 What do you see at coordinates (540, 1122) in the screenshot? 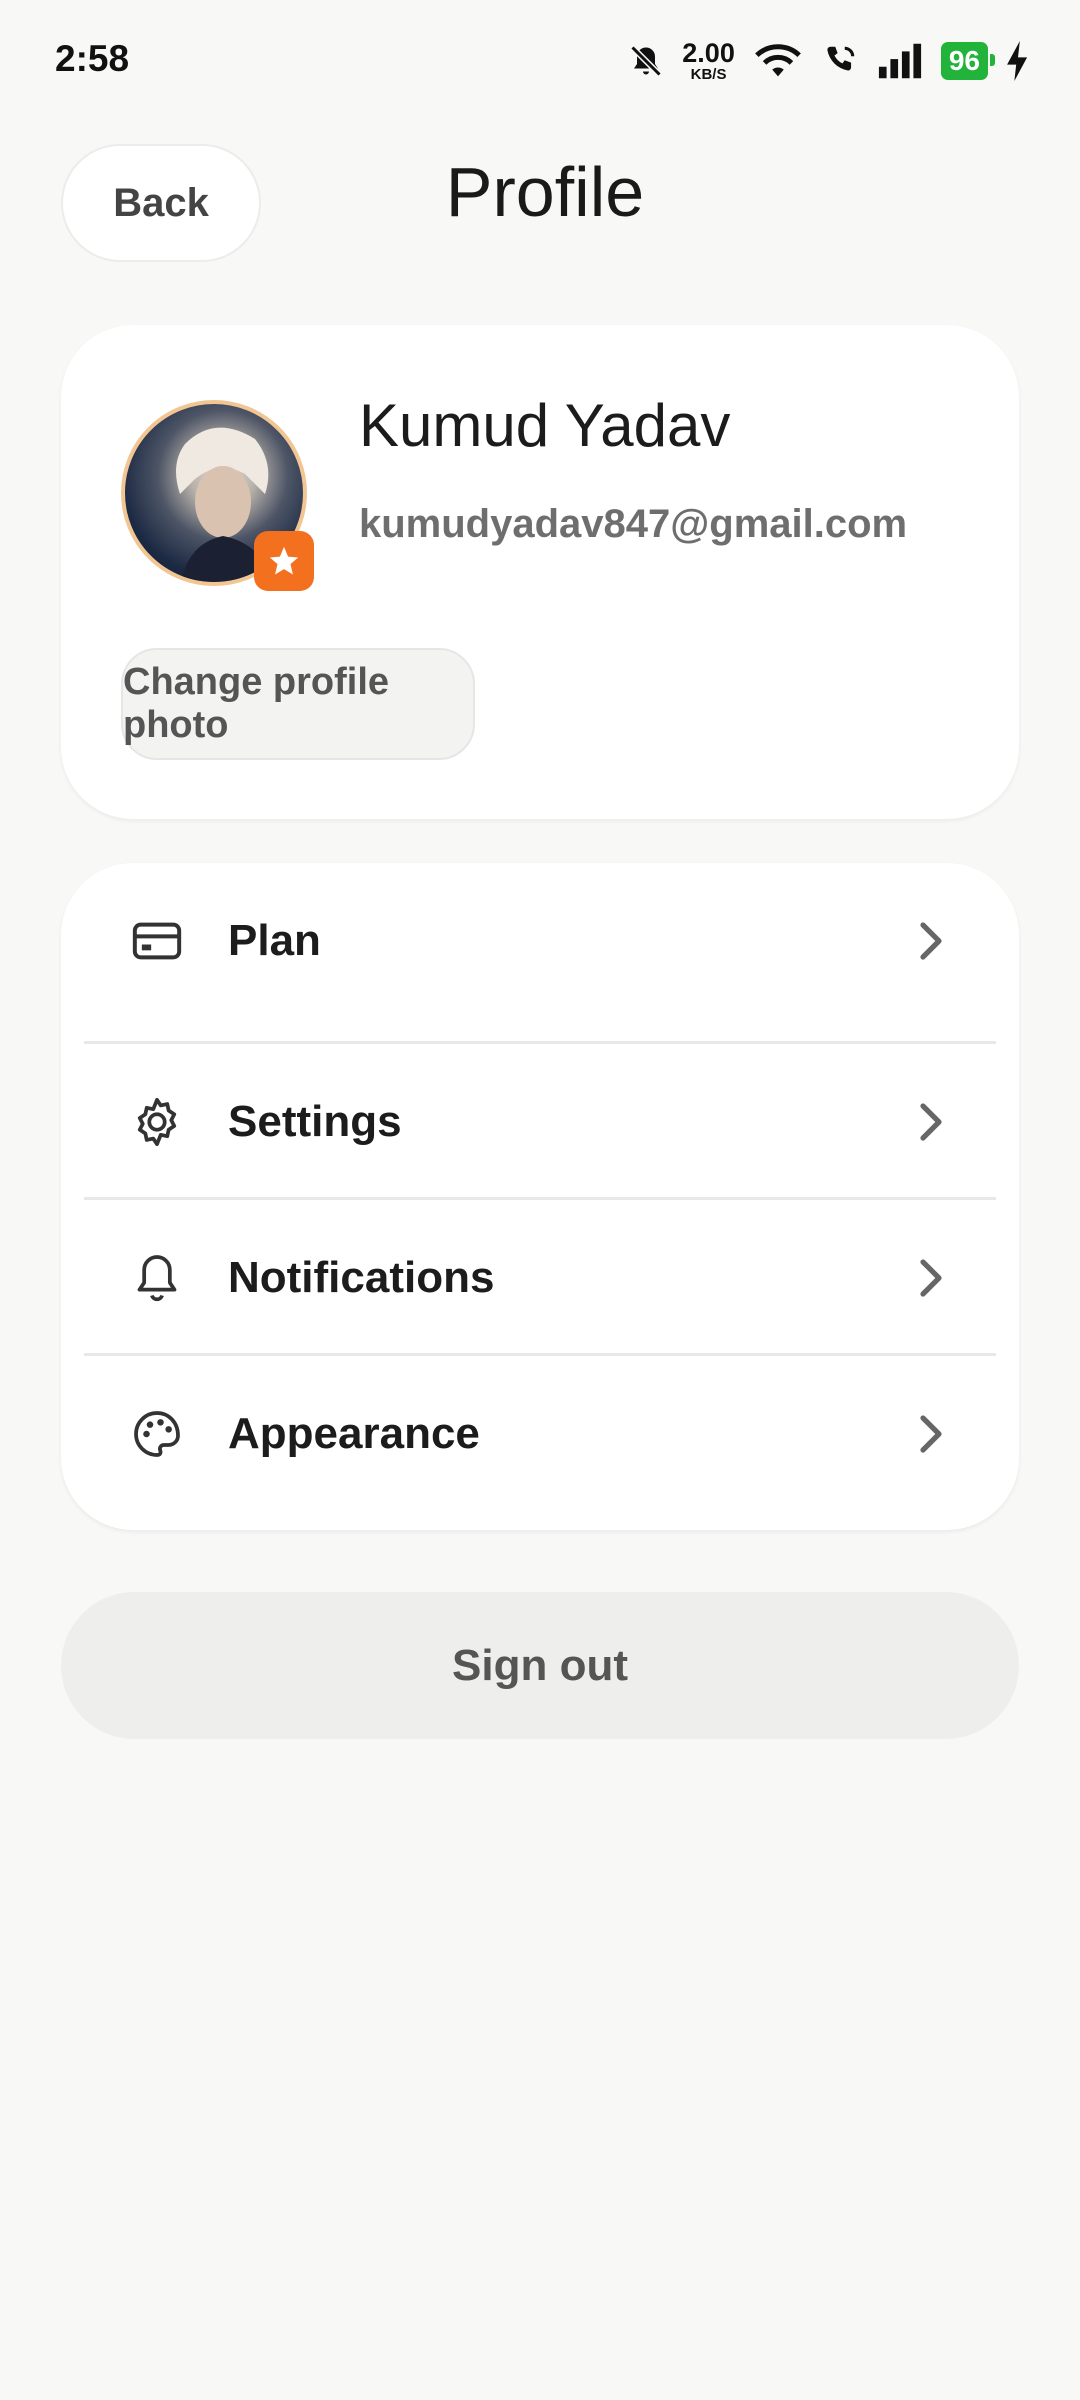
I see `menu-item-settings: Settings` at bounding box center [540, 1122].